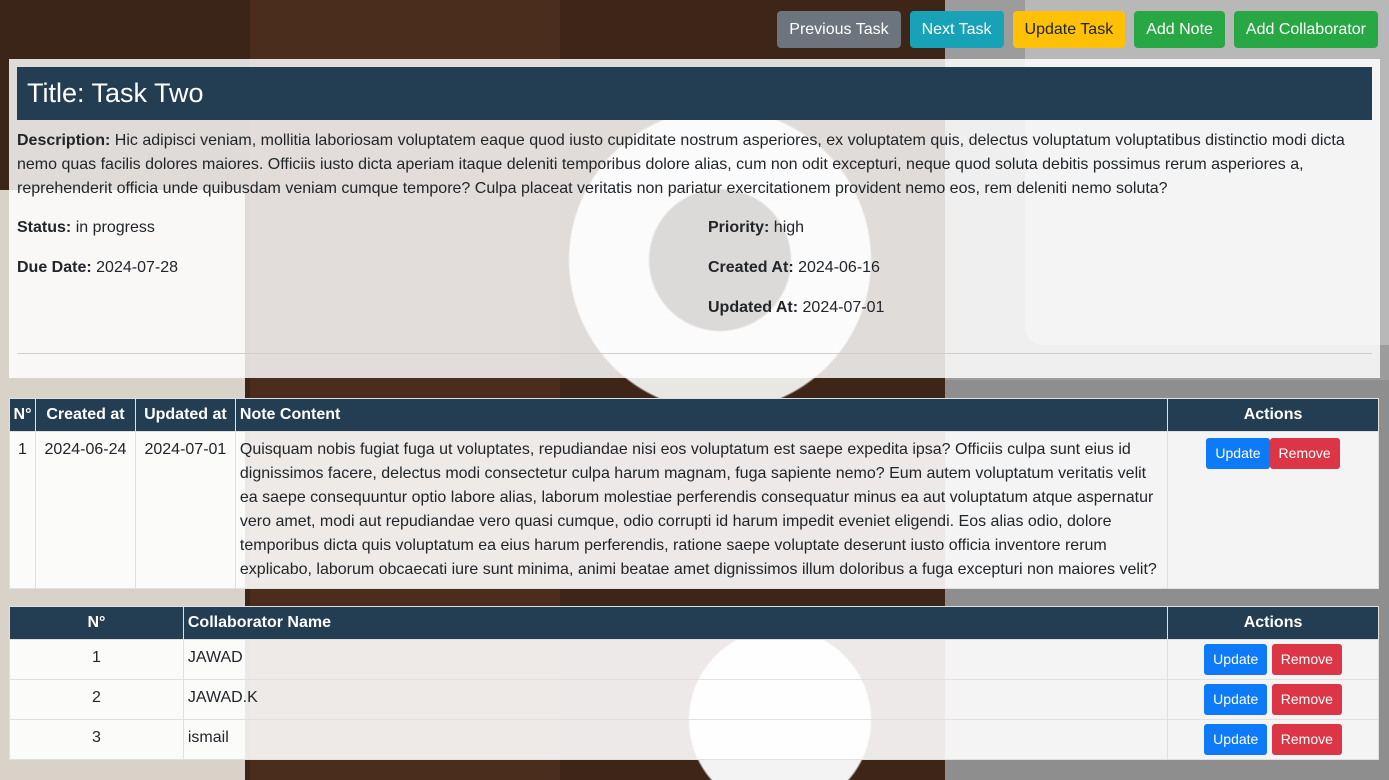 The width and height of the screenshot is (1389, 780). Describe the element at coordinates (694, 93) in the screenshot. I see `task-title: Title: Task Two` at that location.